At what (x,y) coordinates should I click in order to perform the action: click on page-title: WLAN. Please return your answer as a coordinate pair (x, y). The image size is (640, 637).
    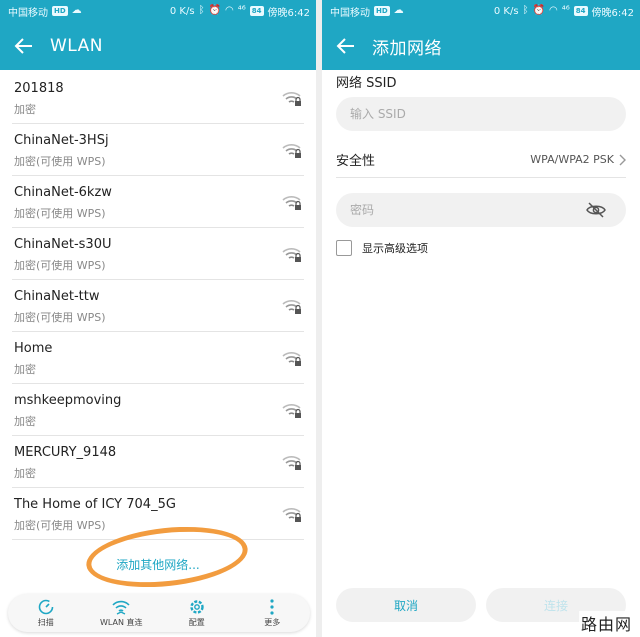
    Looking at the image, I should click on (77, 46).